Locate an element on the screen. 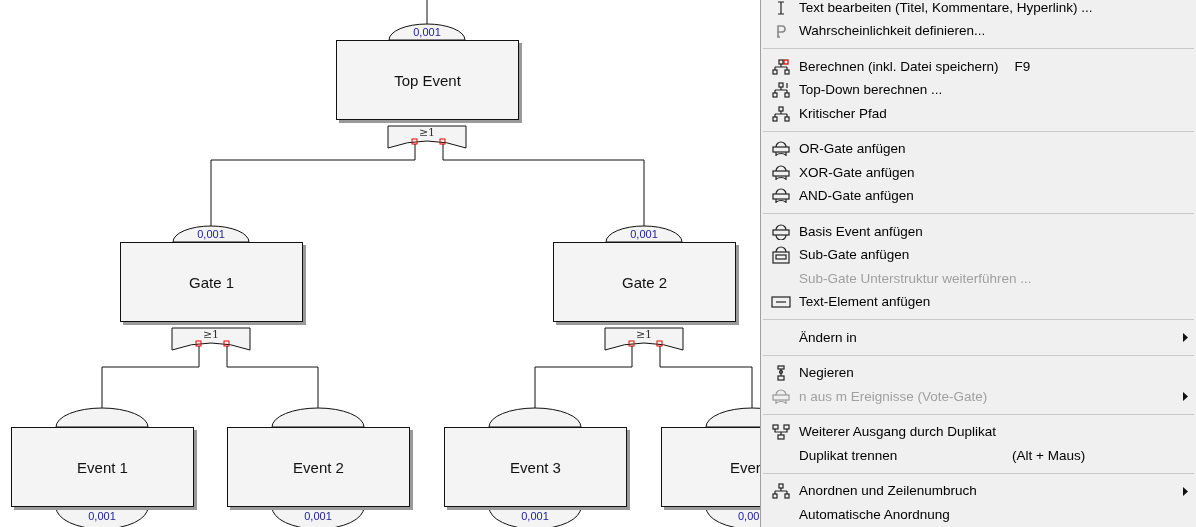  menu-item: Automatische Anordnung is located at coordinates (978, 515).